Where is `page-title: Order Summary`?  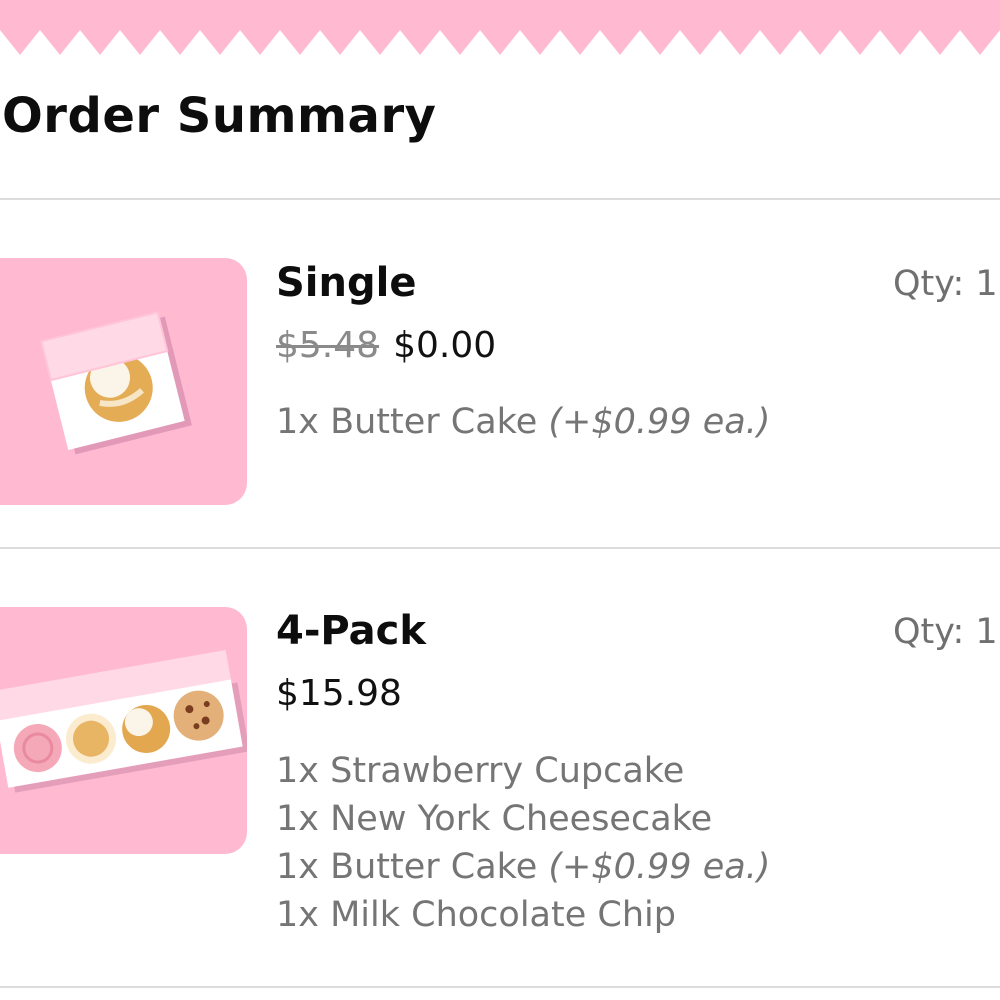 page-title: Order Summary is located at coordinates (219, 116).